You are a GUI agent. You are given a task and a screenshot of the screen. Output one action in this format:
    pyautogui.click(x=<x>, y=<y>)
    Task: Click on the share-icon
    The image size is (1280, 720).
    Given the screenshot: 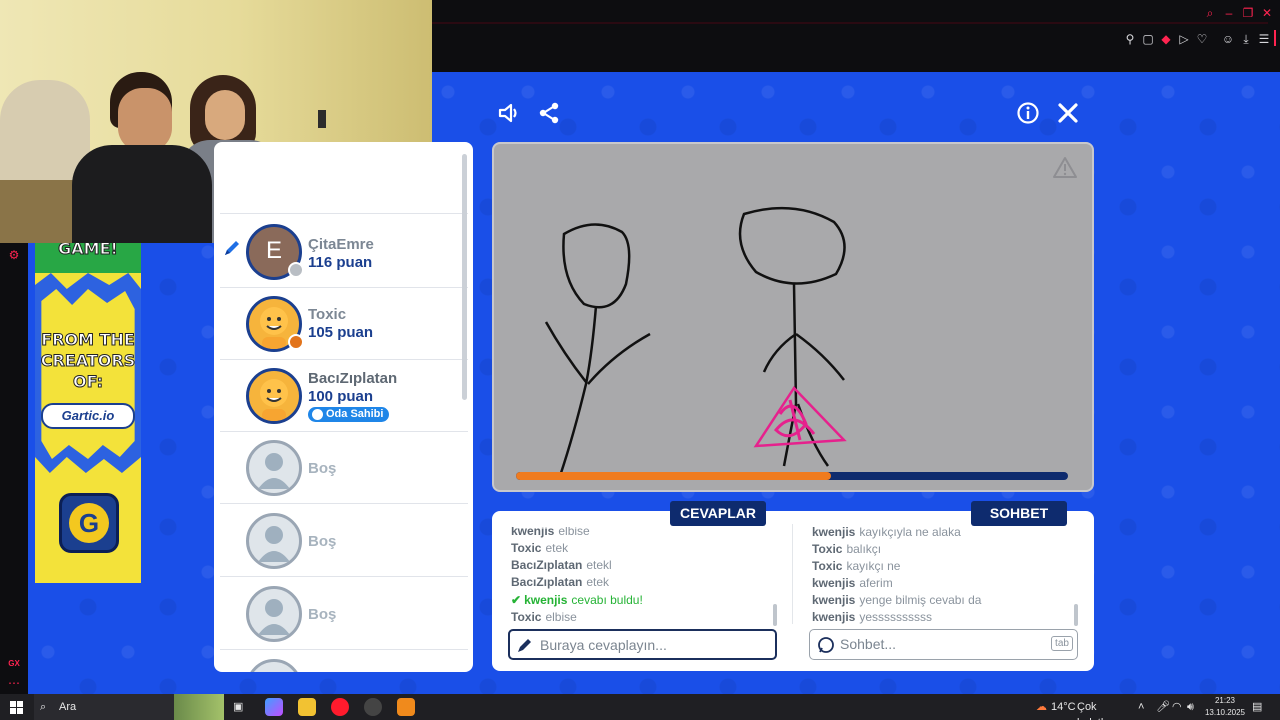 What is the action you would take?
    pyautogui.click(x=549, y=113)
    